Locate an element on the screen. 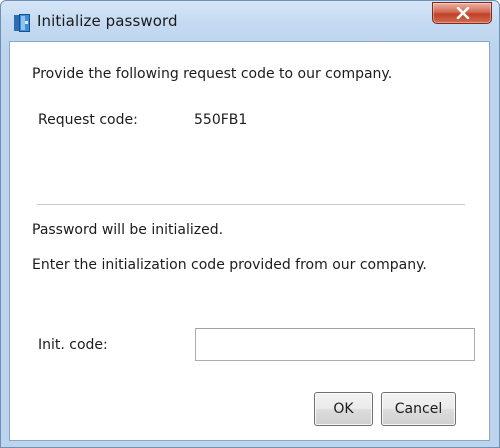  close-button is located at coordinates (462, 13).